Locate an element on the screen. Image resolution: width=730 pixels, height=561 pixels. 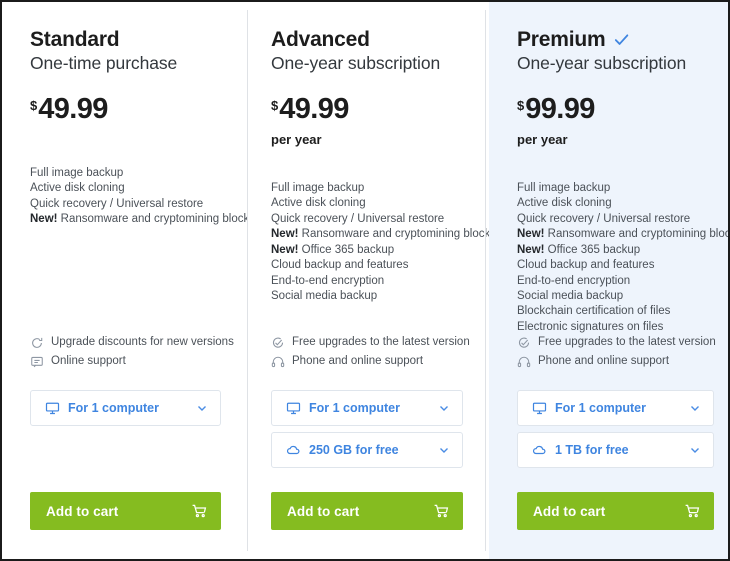
headset-icon is located at coordinates (524, 362).